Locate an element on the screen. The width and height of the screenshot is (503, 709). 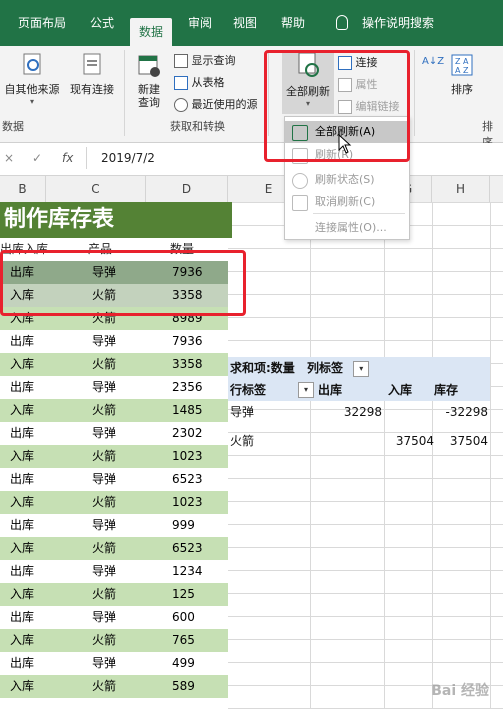
table-row: 出库 导弹 1234 is located at coordinates (114, 572).